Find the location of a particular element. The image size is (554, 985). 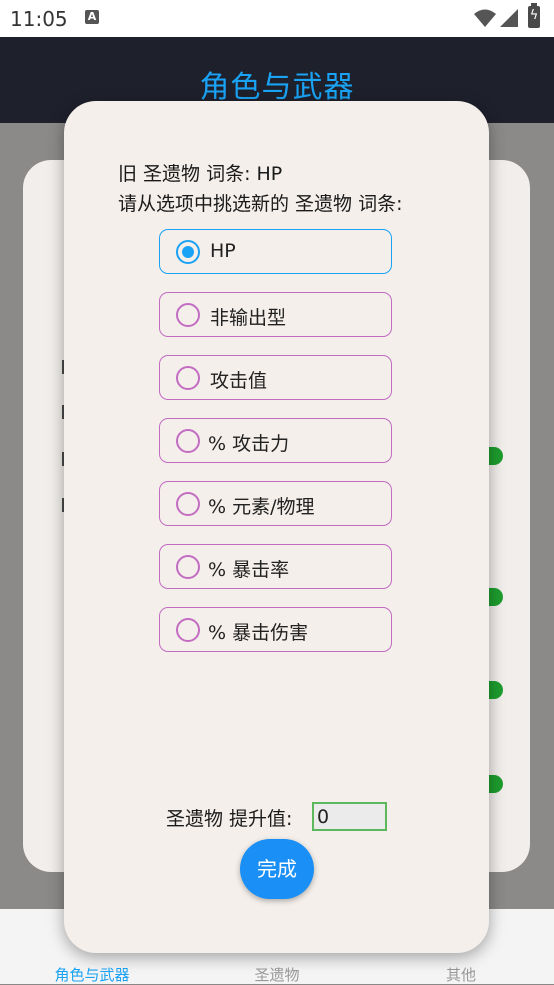

option-label: % 暴击伤害 is located at coordinates (258, 633).